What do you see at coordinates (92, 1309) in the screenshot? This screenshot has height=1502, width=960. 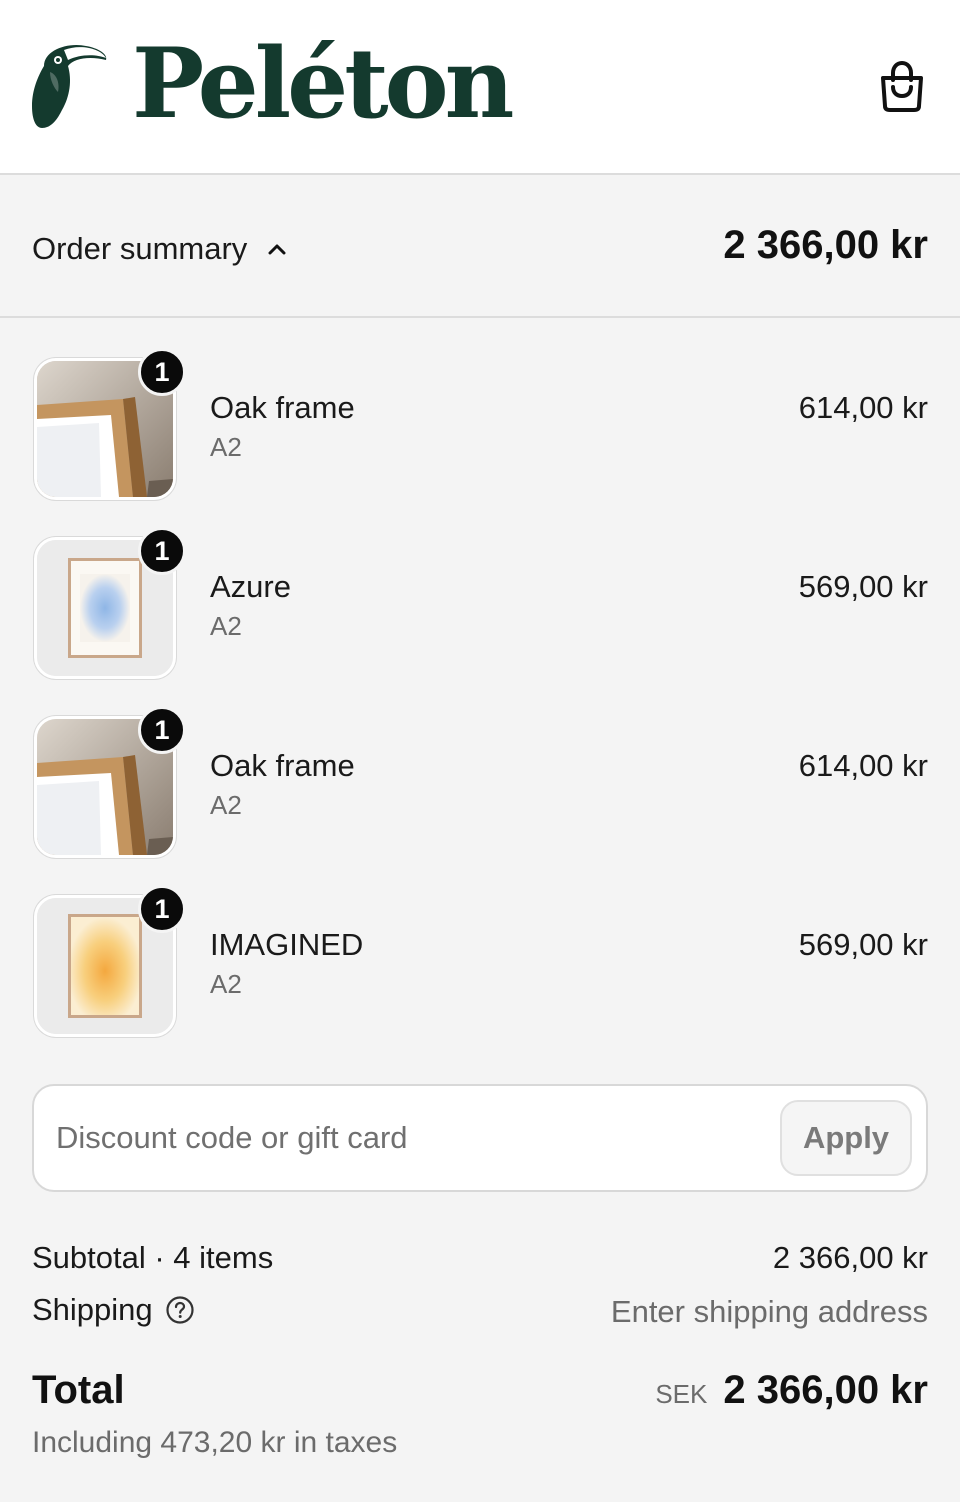 I see `shipping-label: Shipping` at bounding box center [92, 1309].